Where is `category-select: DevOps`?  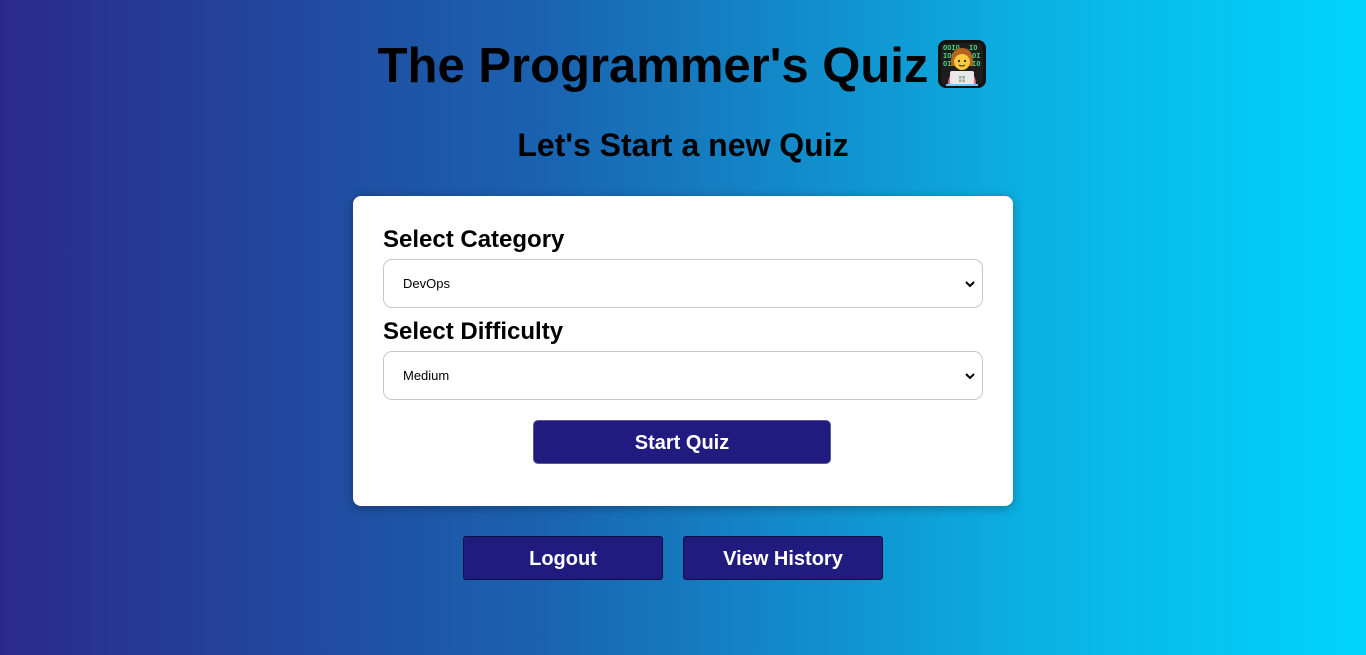
category-select: DevOps is located at coordinates (683, 283).